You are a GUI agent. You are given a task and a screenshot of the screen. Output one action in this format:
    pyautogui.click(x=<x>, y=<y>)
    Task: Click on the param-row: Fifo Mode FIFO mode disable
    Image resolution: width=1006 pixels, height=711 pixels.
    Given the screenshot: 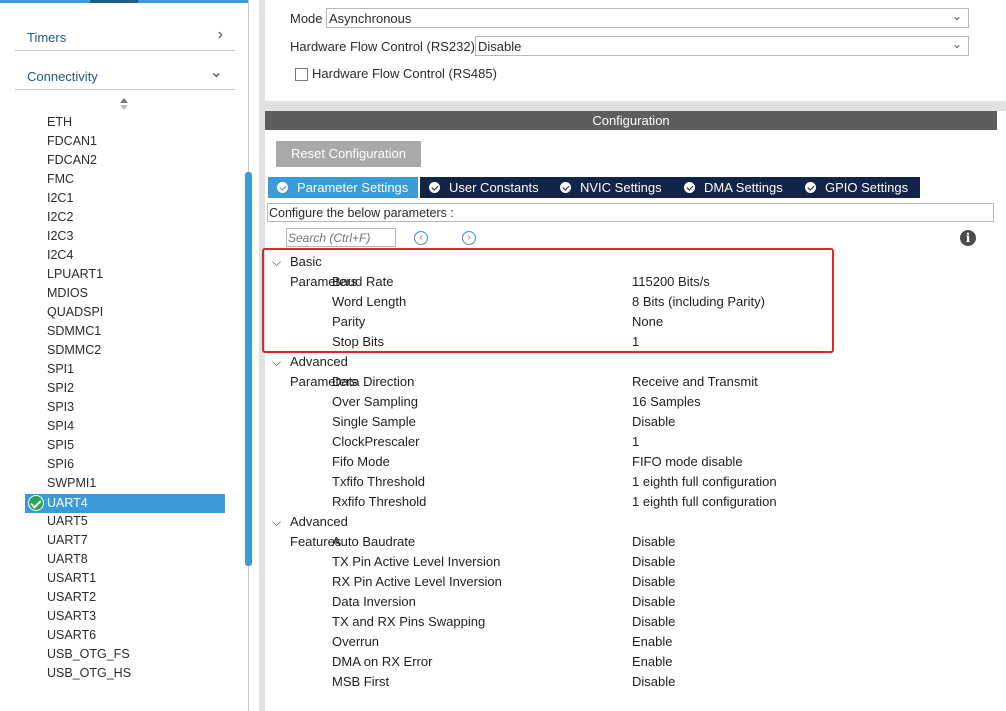 What is the action you would take?
    pyautogui.click(x=652, y=462)
    